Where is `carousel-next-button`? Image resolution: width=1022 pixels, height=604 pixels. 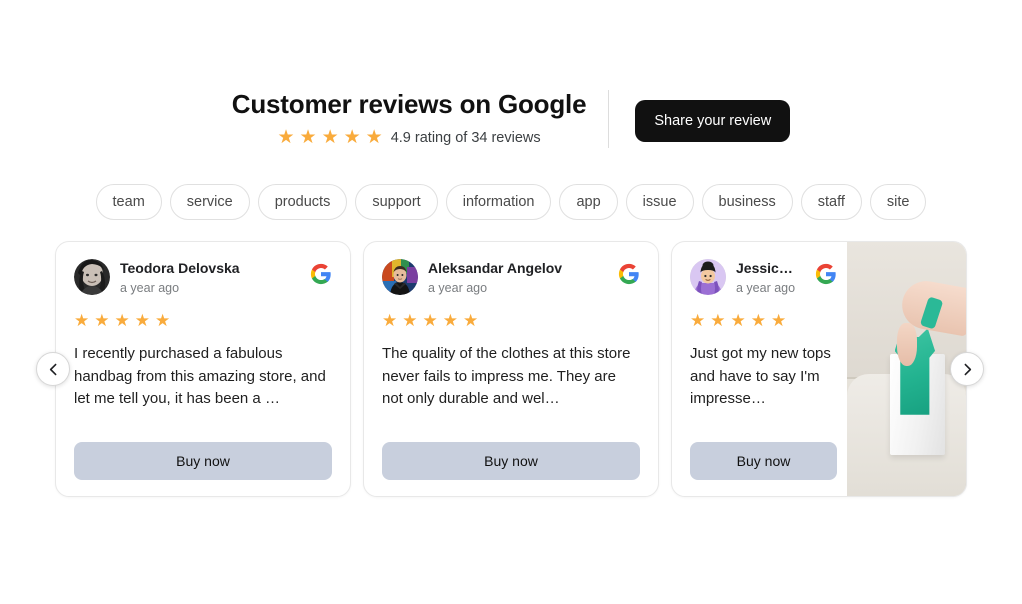
carousel-next-button is located at coordinates (967, 369).